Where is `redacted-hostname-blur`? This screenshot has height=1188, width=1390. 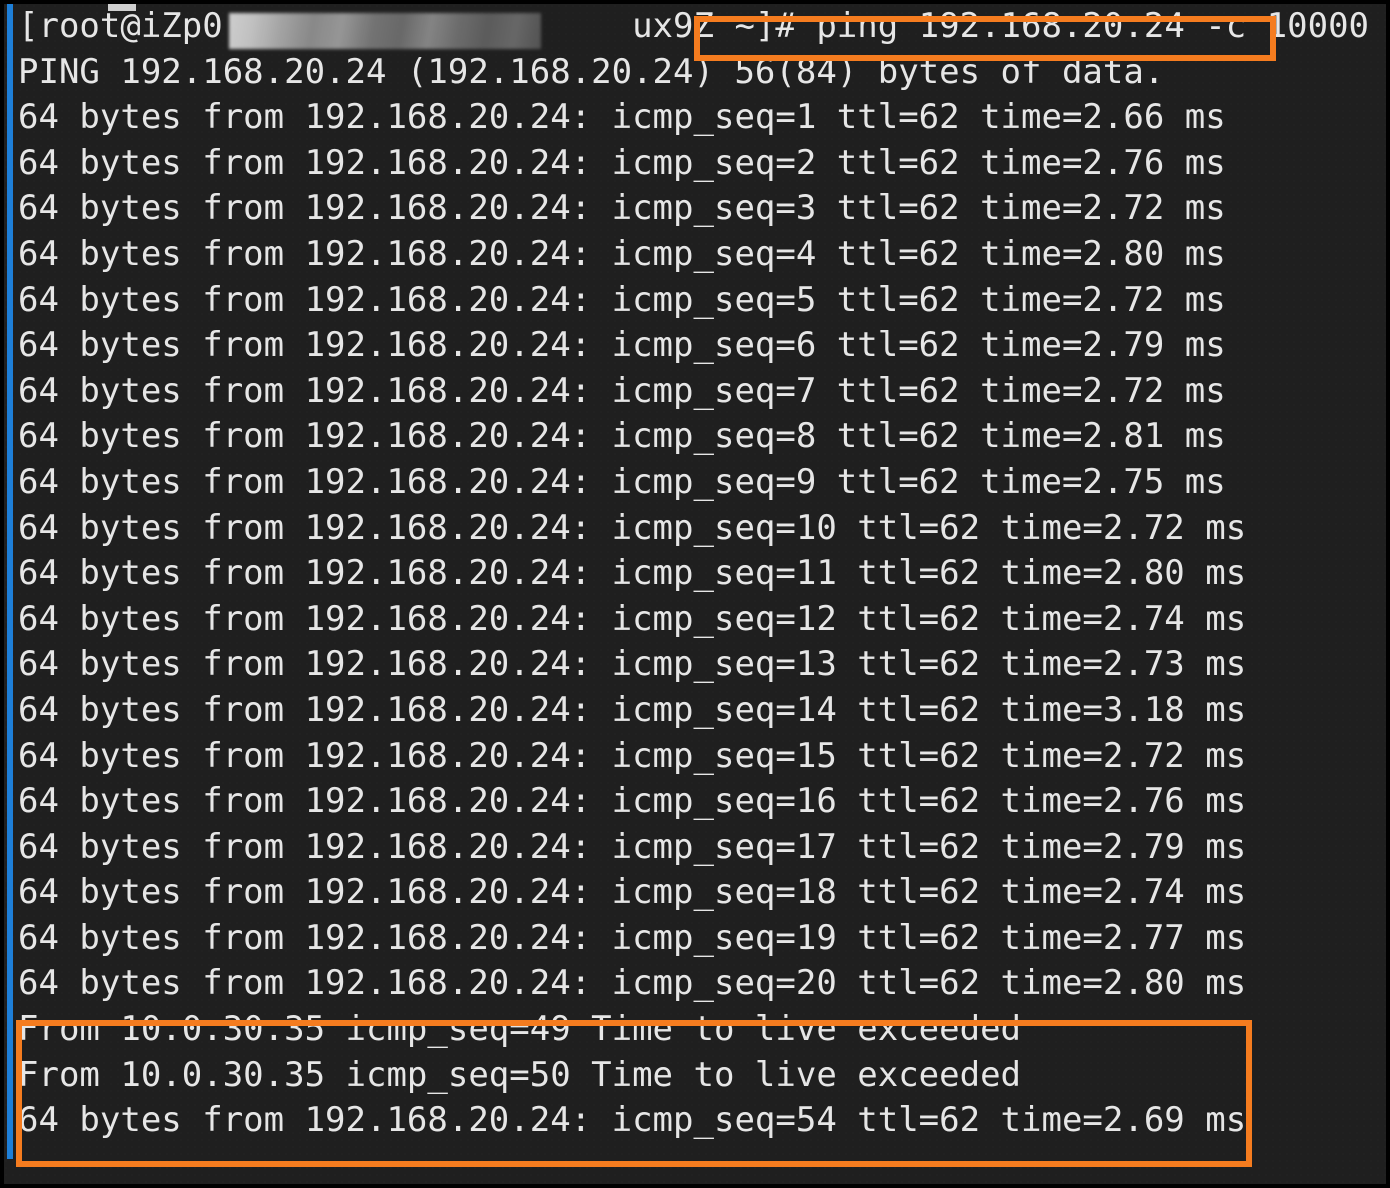 redacted-hostname-blur is located at coordinates (385, 31).